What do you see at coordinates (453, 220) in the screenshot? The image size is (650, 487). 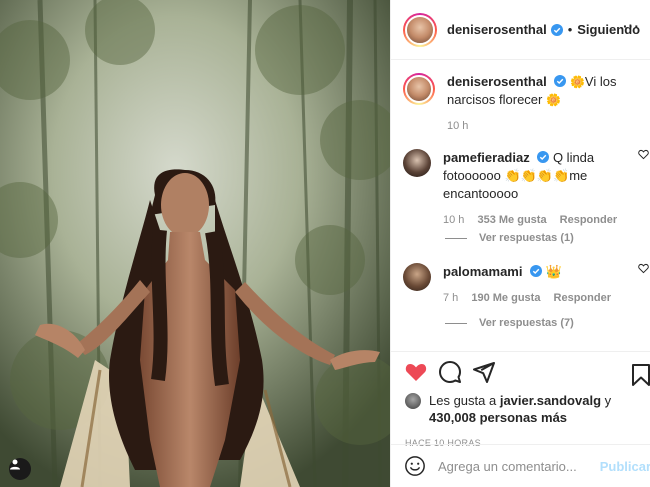 I see `comment-time: 10 h` at bounding box center [453, 220].